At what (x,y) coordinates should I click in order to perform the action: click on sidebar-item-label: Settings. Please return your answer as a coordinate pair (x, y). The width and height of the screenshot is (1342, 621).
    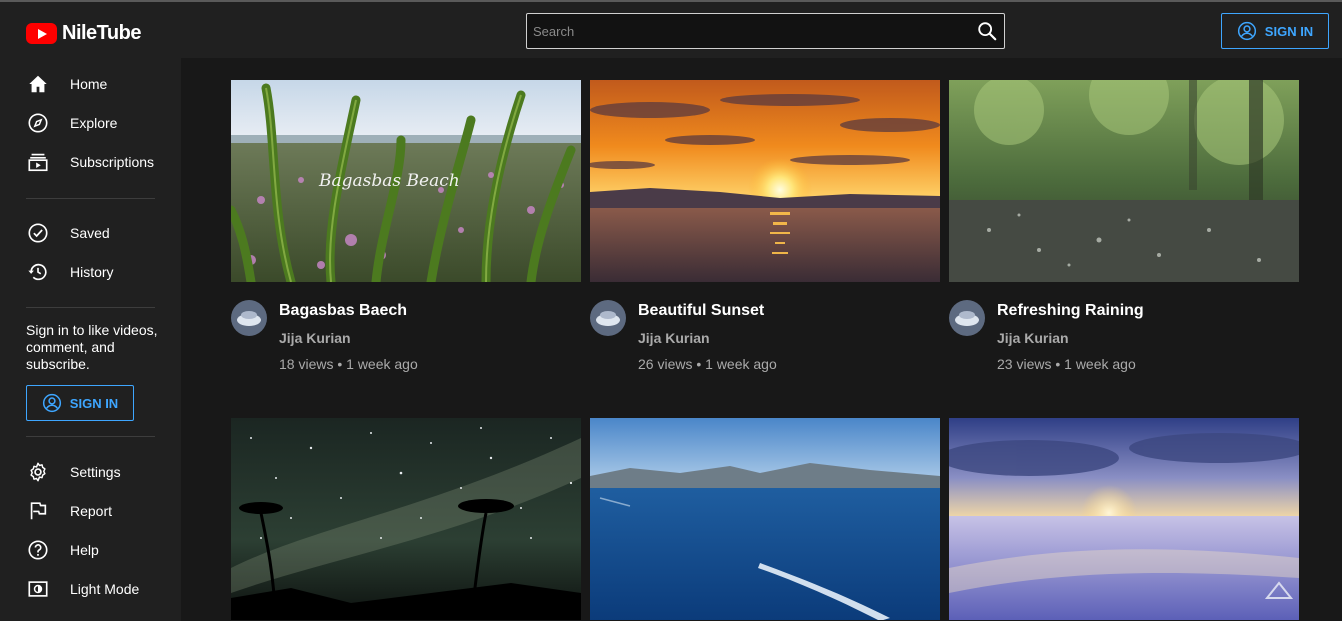
    Looking at the image, I should click on (95, 471).